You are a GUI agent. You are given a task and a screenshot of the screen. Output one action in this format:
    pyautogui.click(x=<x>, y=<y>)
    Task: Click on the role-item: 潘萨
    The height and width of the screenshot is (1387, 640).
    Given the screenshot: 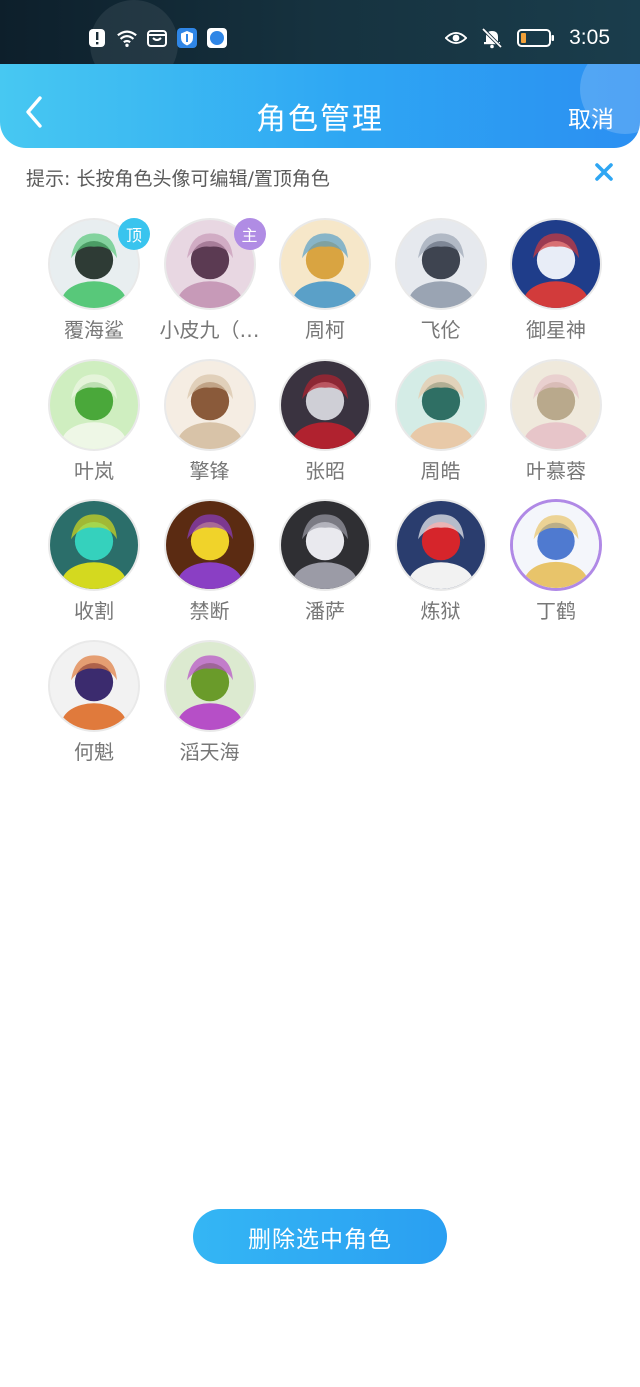 What is the action you would take?
    pyautogui.click(x=325, y=564)
    